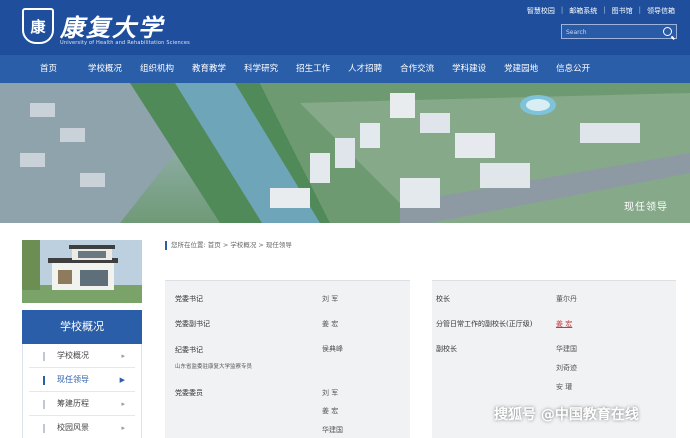  I want to click on sidebar: 学校概况 学校概况 ▸ 现任领导 ▶ 筹建历程 ▸ 校园风景 ▸, so click(82, 339).